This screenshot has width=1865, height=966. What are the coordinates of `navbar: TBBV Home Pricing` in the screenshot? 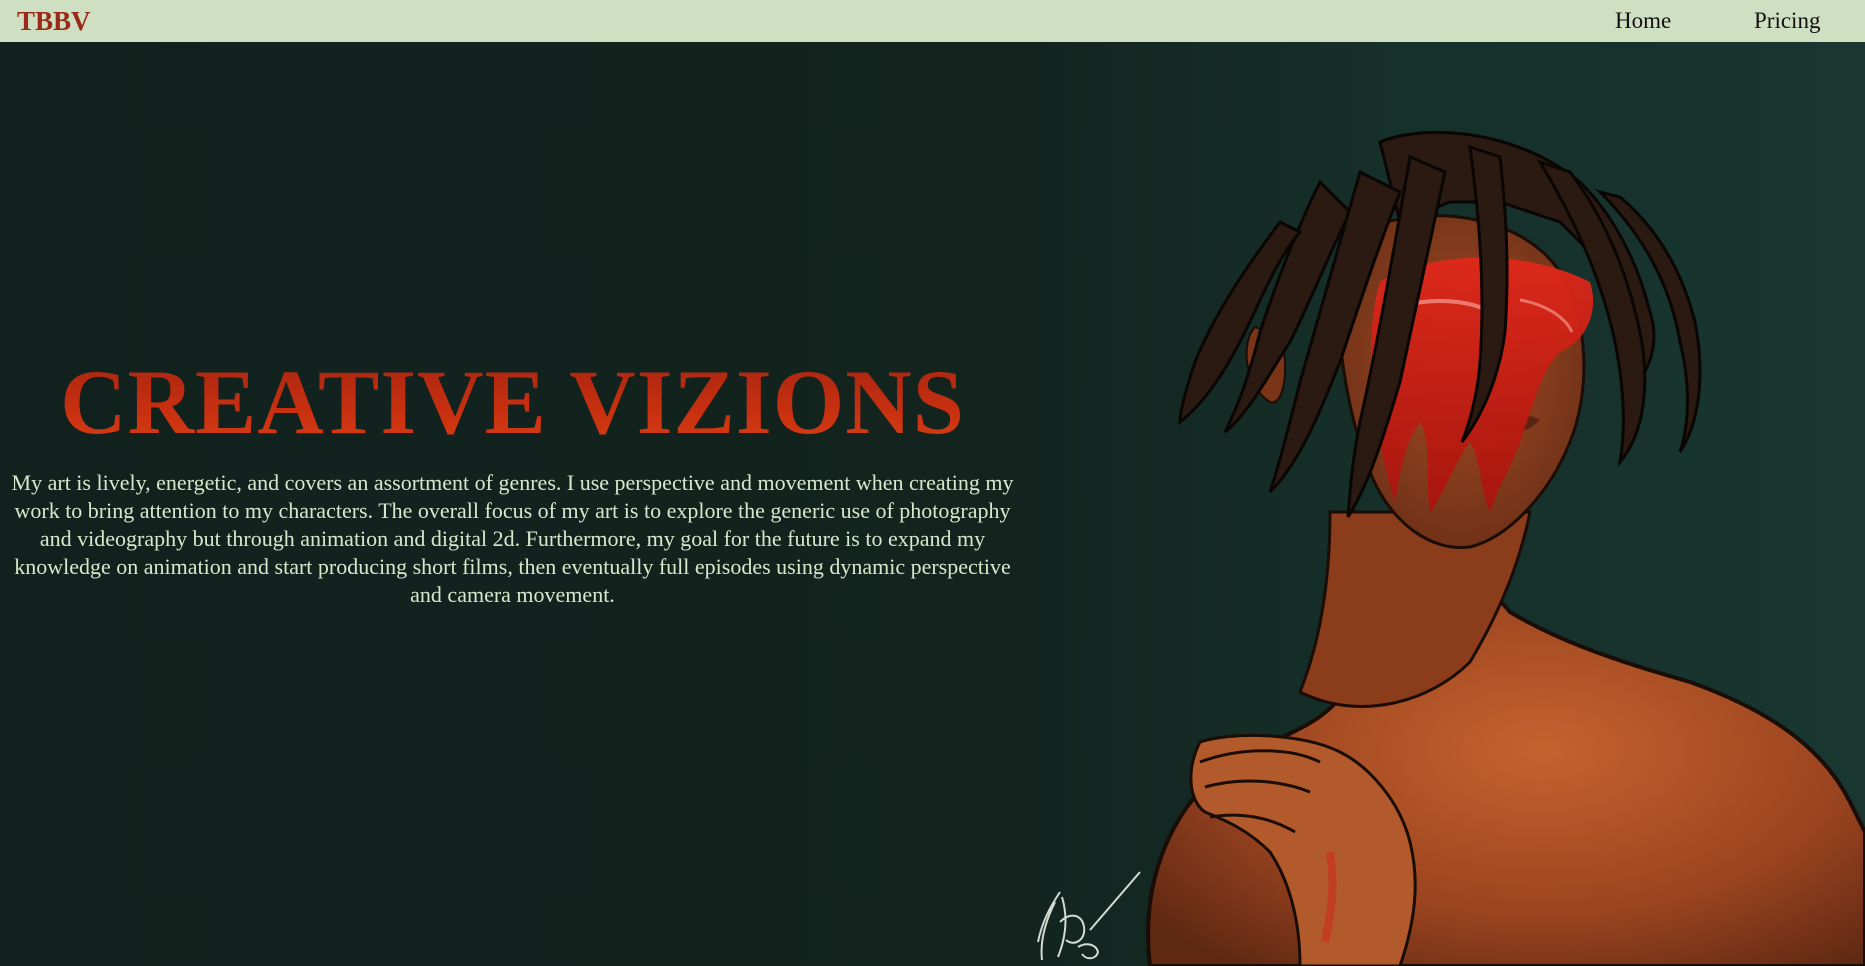 It's located at (932, 21).